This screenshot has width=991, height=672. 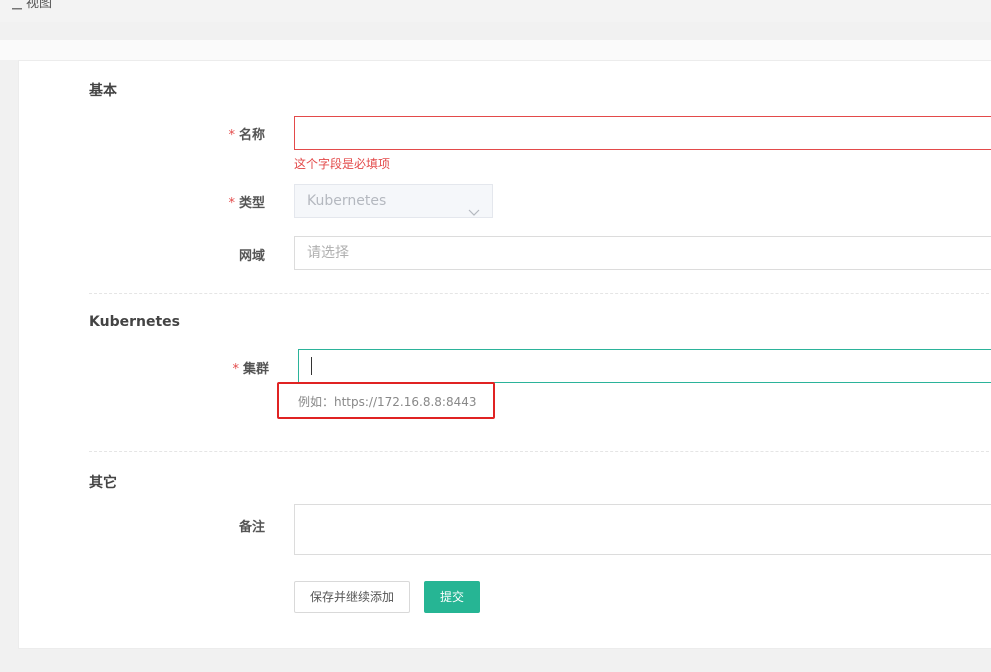 What do you see at coordinates (209, 367) in the screenshot?
I see `cluster-label: * 集群` at bounding box center [209, 367].